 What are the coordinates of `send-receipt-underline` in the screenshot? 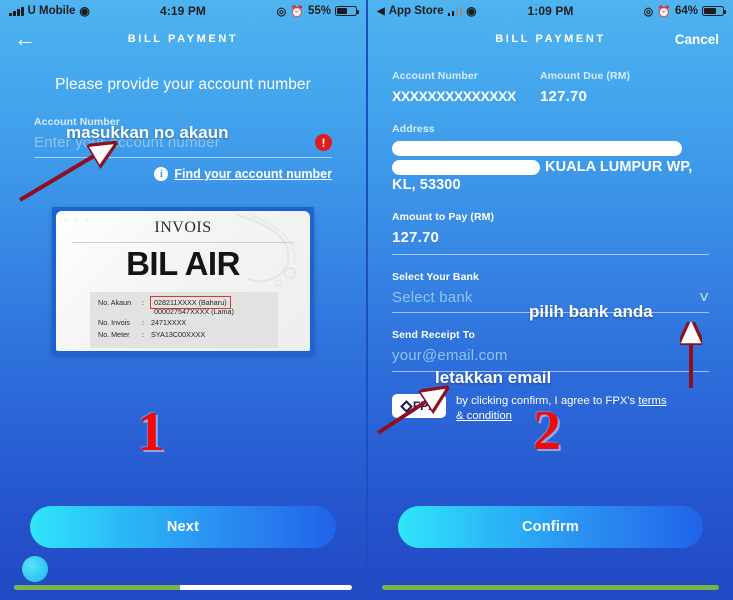 It's located at (550, 371).